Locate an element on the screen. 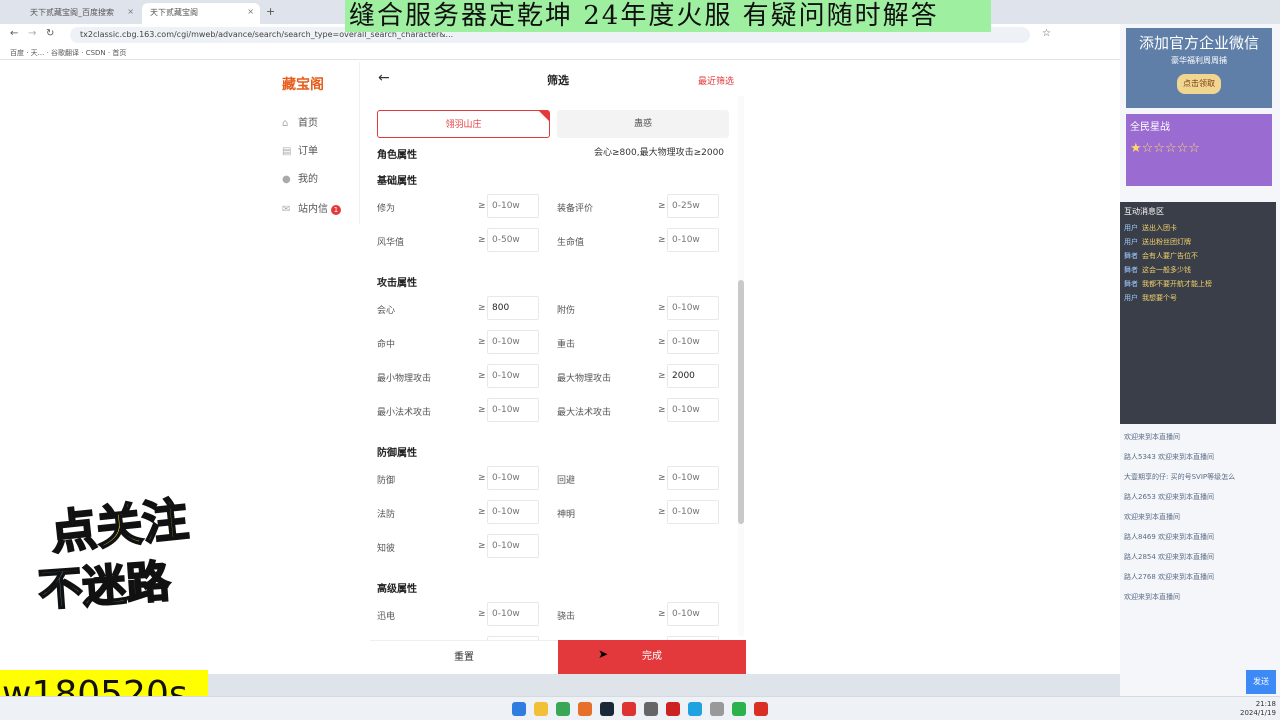 This screenshot has width=1280, height=720. chat-message: 舞者 会有人要广告位不 is located at coordinates (1198, 256).